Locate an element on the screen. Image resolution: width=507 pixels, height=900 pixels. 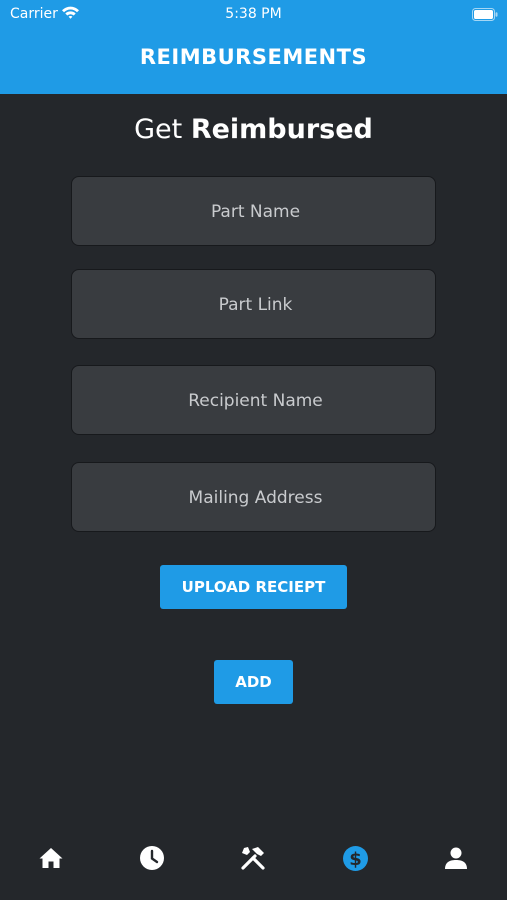
tab-profile is located at coordinates (456, 858).